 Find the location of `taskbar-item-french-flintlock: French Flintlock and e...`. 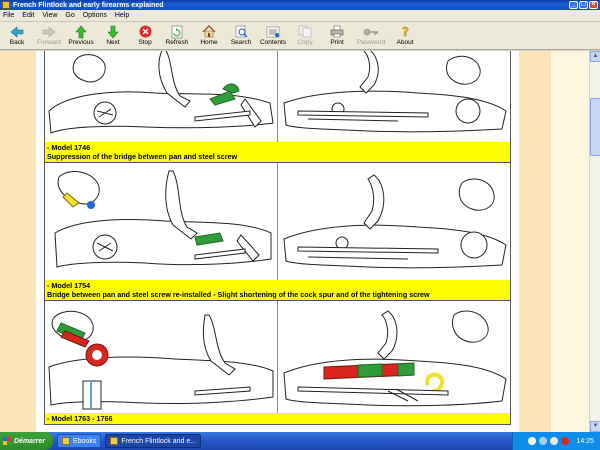

taskbar-item-french-flintlock: French Flintlock and e... is located at coordinates (153, 441).